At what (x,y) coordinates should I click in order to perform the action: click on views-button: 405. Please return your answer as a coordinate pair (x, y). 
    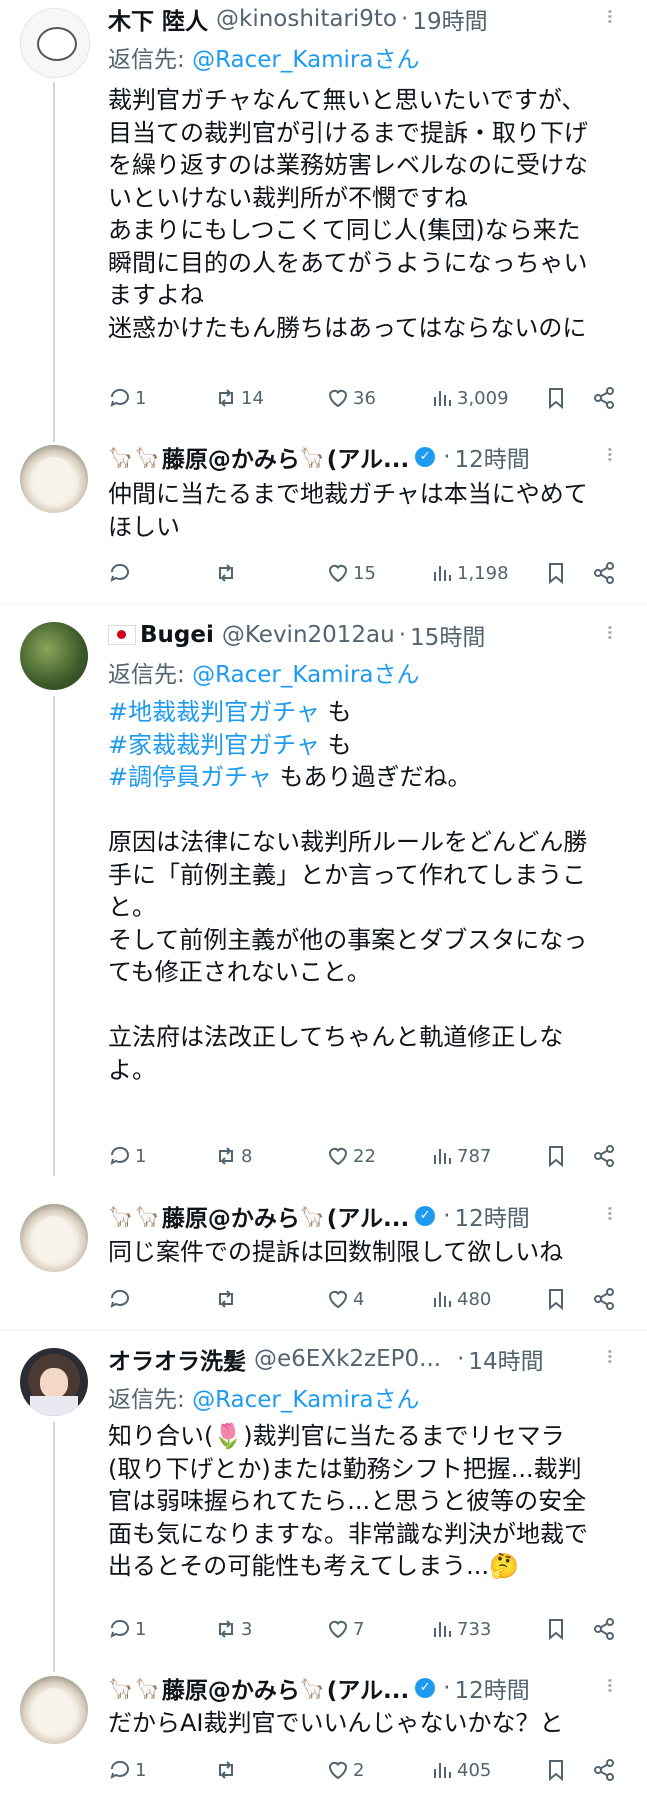
    Looking at the image, I should click on (460, 1770).